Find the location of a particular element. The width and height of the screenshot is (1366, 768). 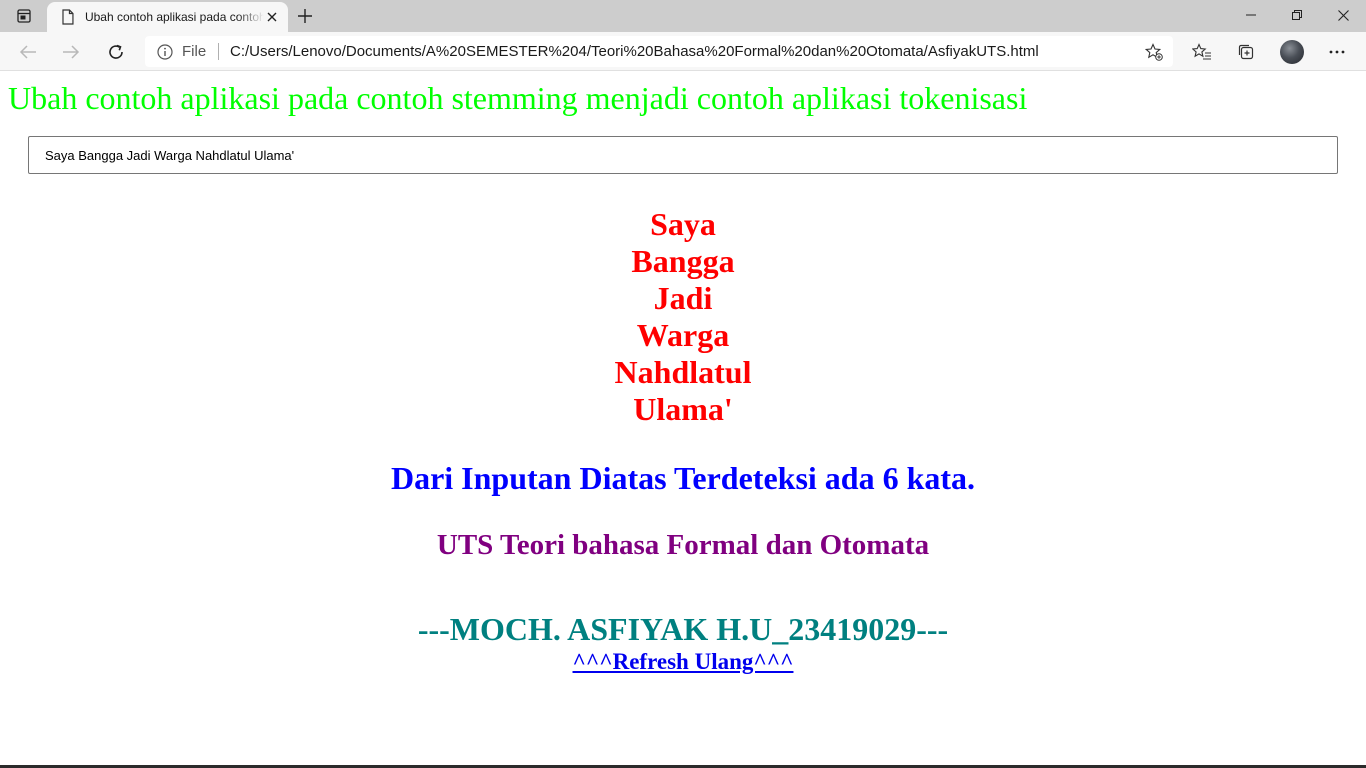

forward-button is located at coordinates (71, 52).